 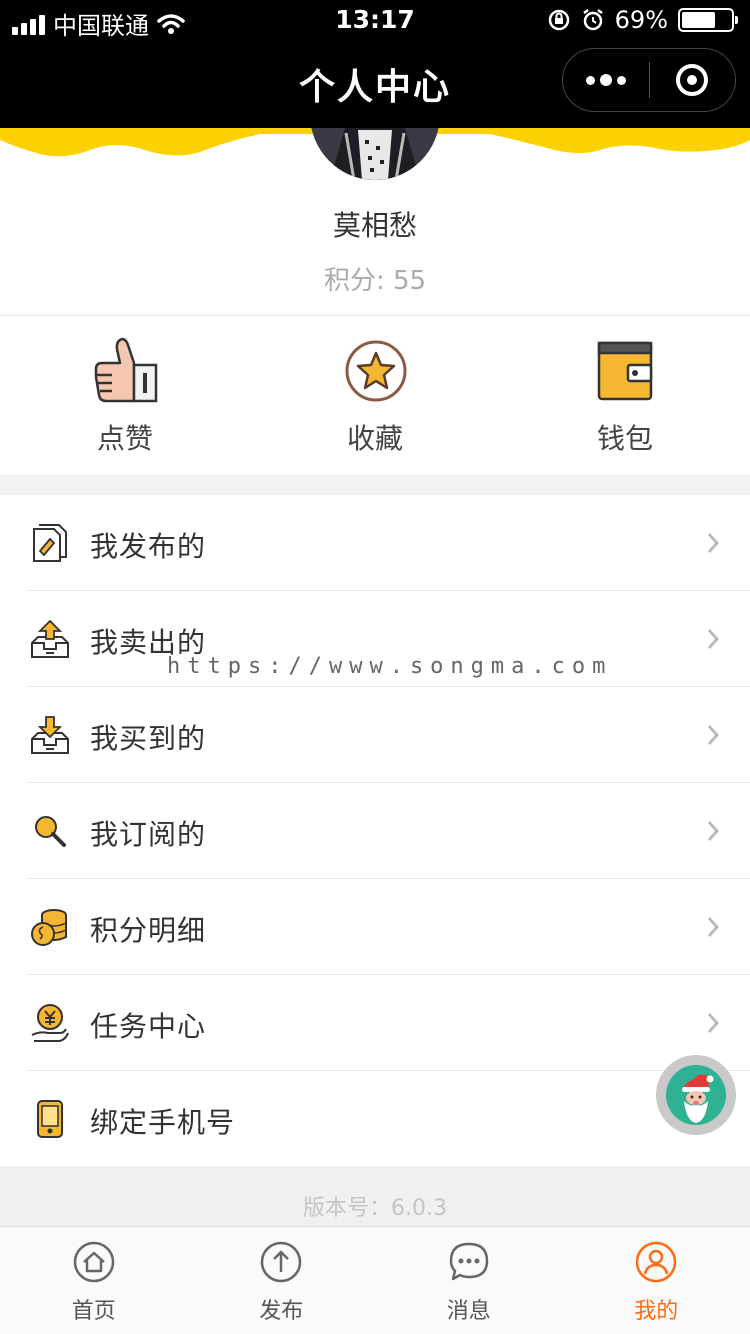 I want to click on chat-bubble-icon, so click(x=468, y=1261).